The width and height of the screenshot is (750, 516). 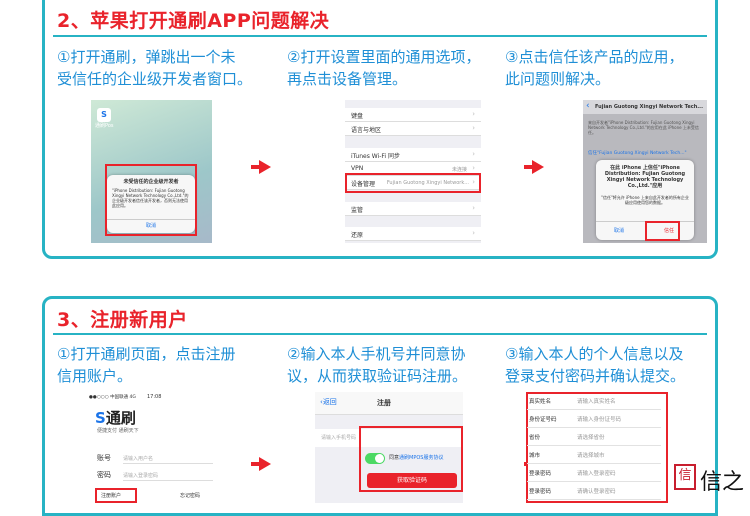 What do you see at coordinates (154, 397) in the screenshot?
I see `status-time: 17:08` at bounding box center [154, 397].